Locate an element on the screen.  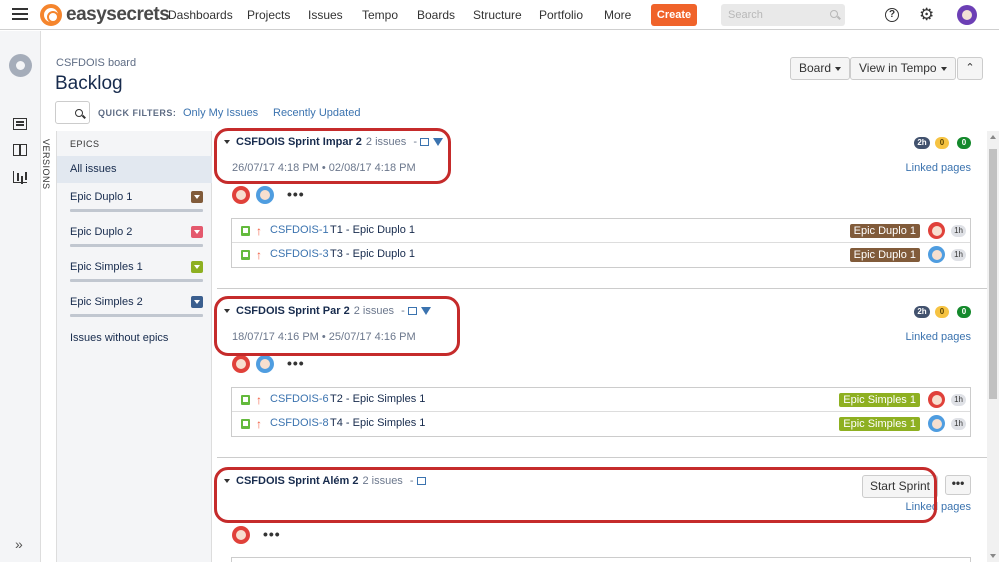
estimate-done-badge: 0 is located at coordinates (964, 312).